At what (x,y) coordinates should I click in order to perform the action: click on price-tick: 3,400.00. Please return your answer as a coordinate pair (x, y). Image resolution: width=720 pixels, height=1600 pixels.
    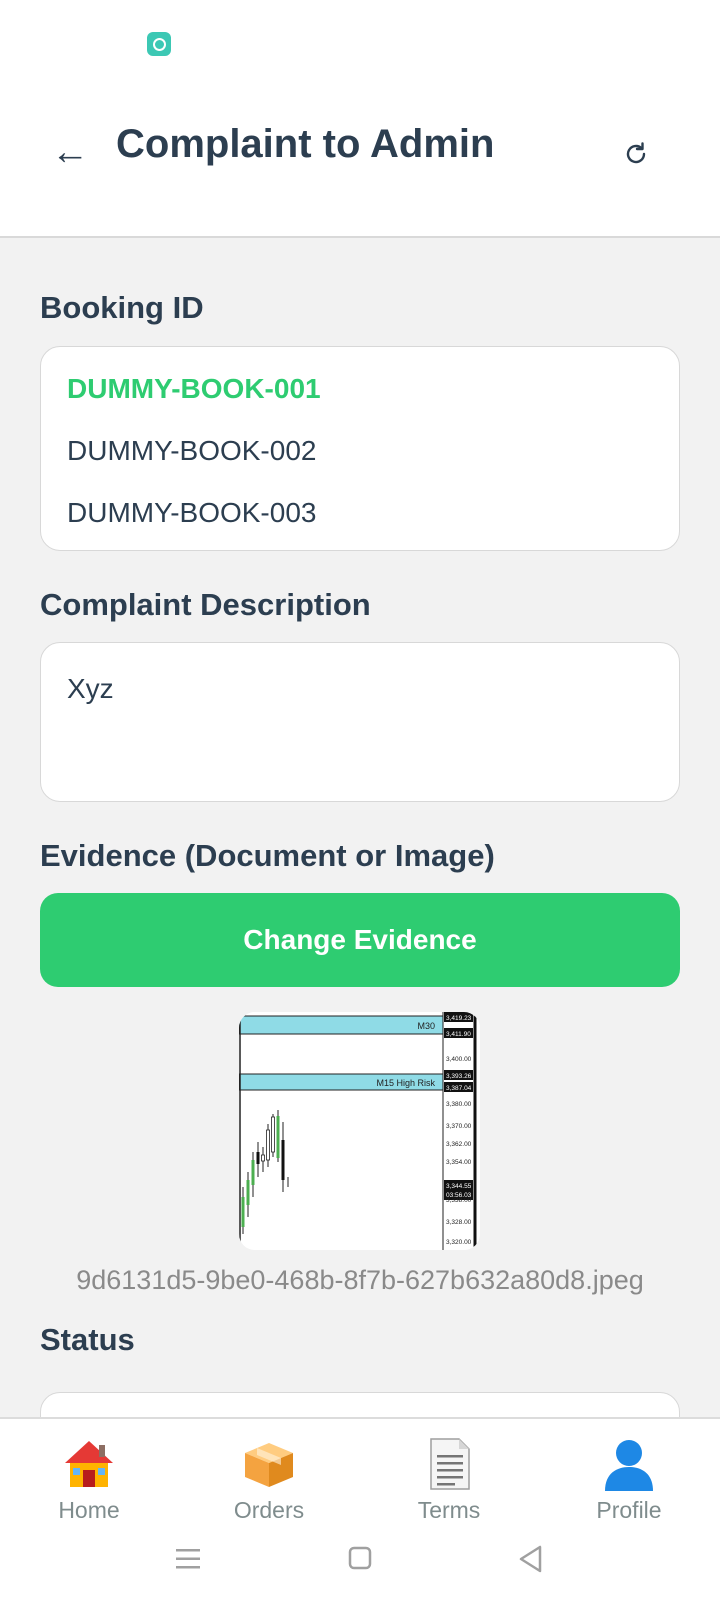
    Looking at the image, I should click on (459, 1059).